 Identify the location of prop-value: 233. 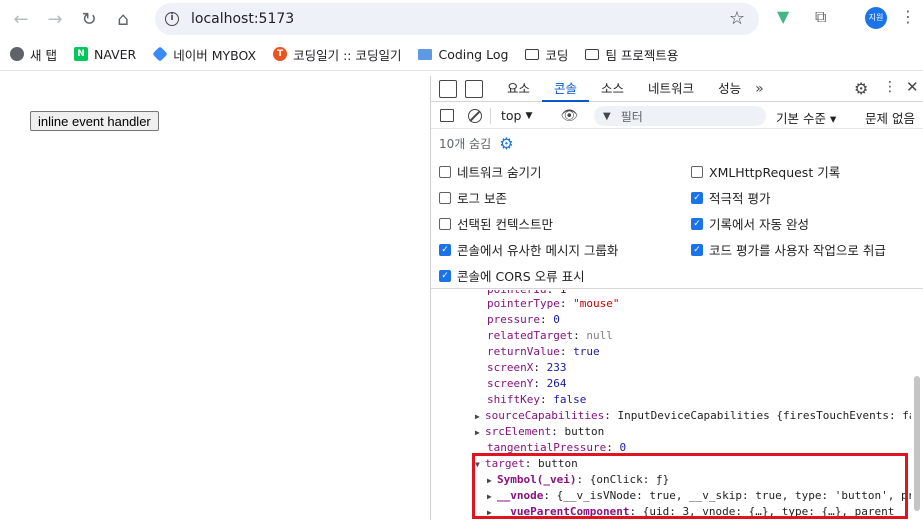
(556, 367).